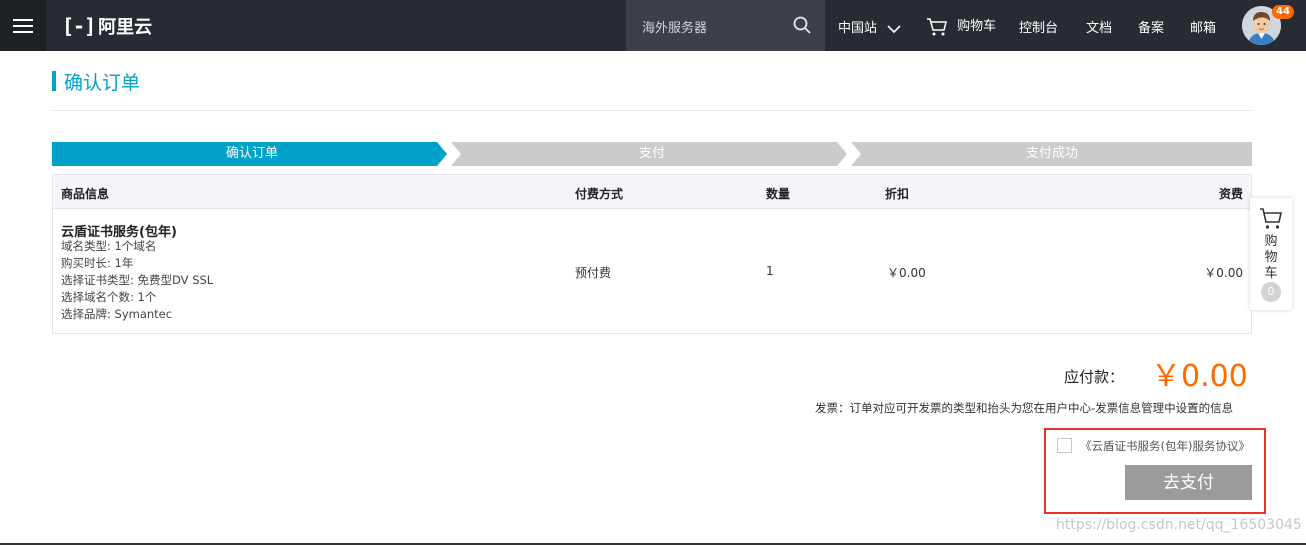  I want to click on floating-cart-char-1: 购, so click(1271, 241).